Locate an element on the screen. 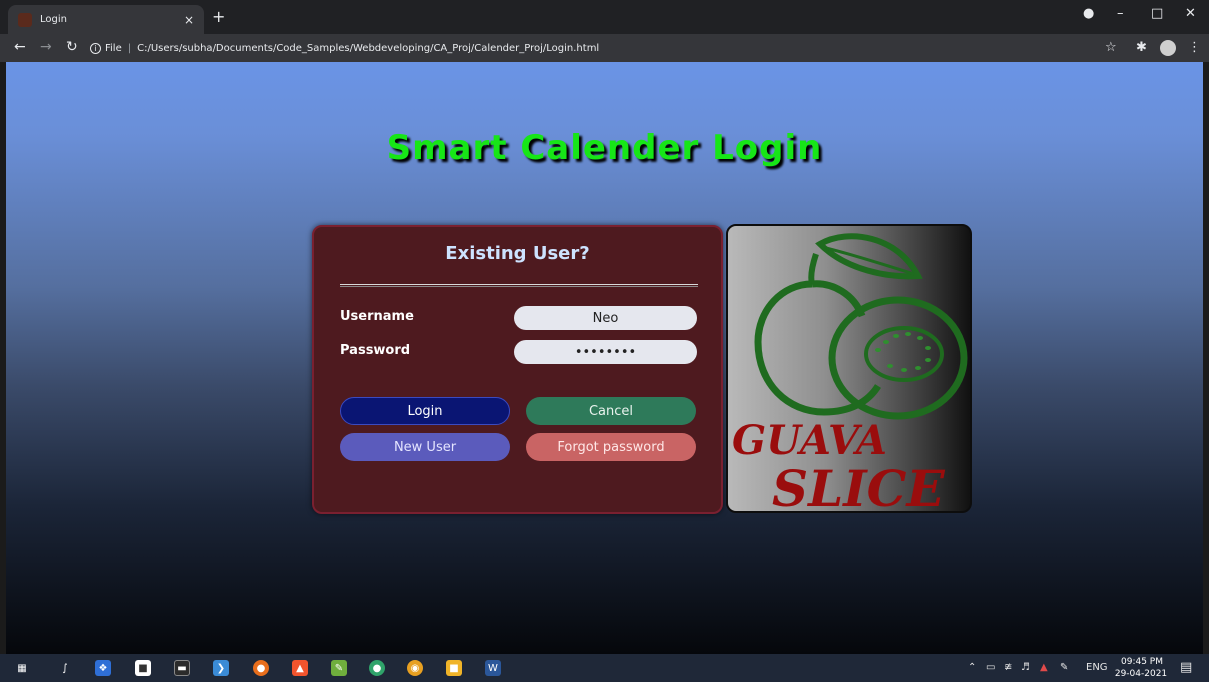  forward-icon: → is located at coordinates (46, 47).